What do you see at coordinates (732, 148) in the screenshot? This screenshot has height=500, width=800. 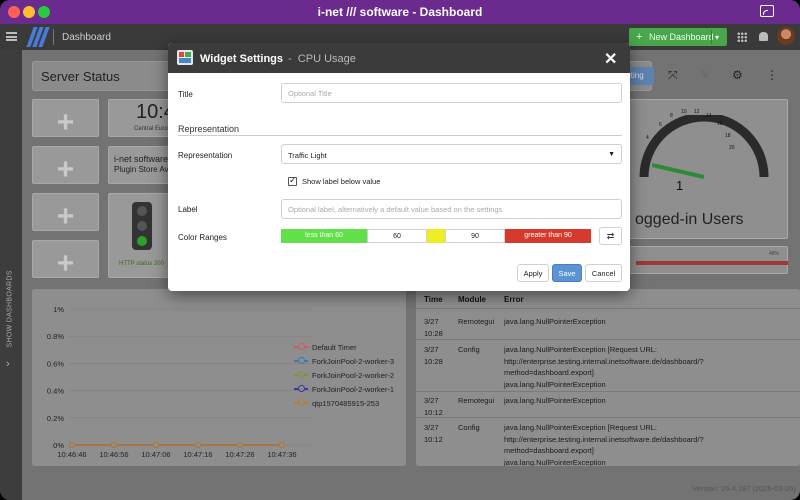 I see `gauge-tick-label: 20` at bounding box center [732, 148].